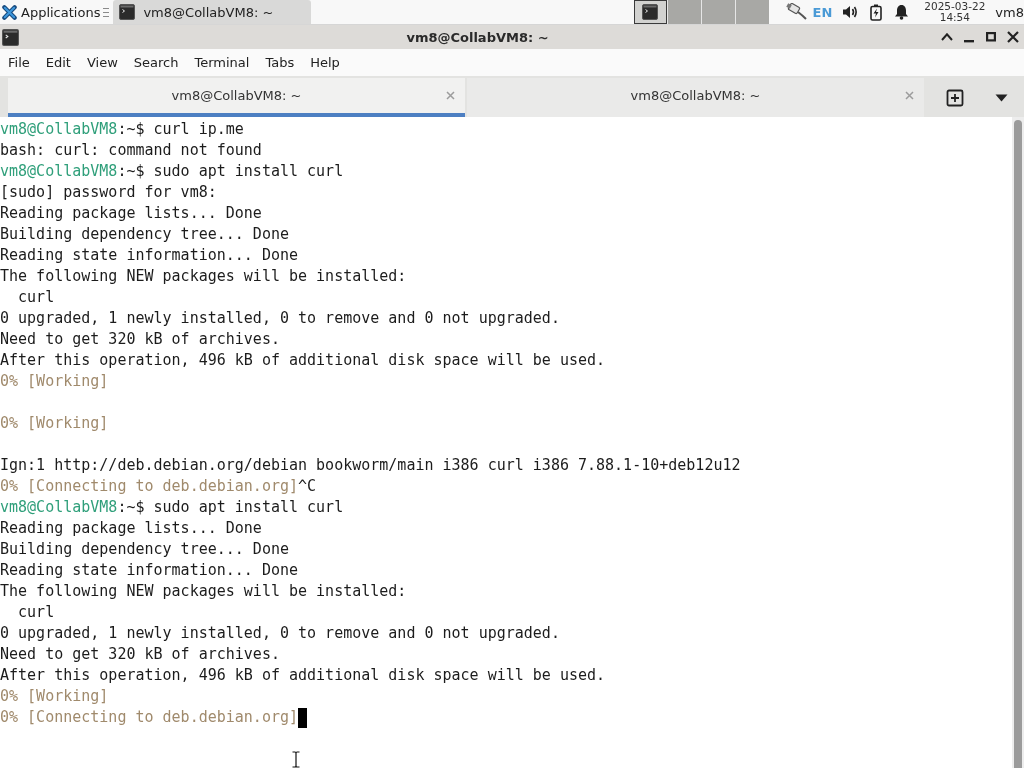 The height and width of the screenshot is (768, 1024). I want to click on caret-down-icon, so click(1002, 97).